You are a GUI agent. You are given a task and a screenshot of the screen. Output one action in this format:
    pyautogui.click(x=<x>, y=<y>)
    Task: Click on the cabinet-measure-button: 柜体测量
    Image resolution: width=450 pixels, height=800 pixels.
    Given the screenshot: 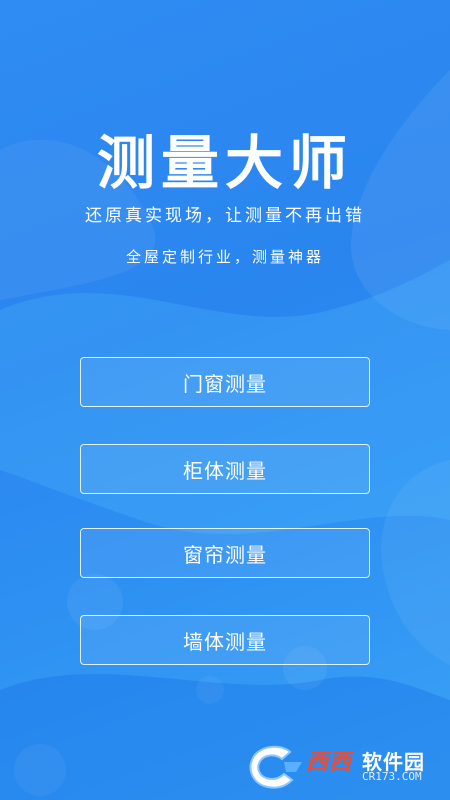 What is the action you would take?
    pyautogui.click(x=225, y=469)
    